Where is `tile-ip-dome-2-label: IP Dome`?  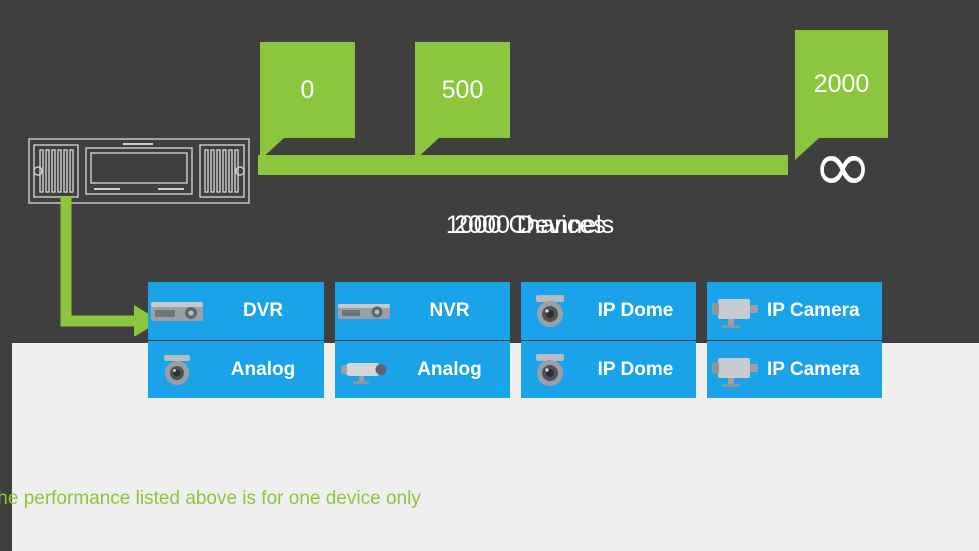 tile-ip-dome-2-label: IP Dome is located at coordinates (635, 369).